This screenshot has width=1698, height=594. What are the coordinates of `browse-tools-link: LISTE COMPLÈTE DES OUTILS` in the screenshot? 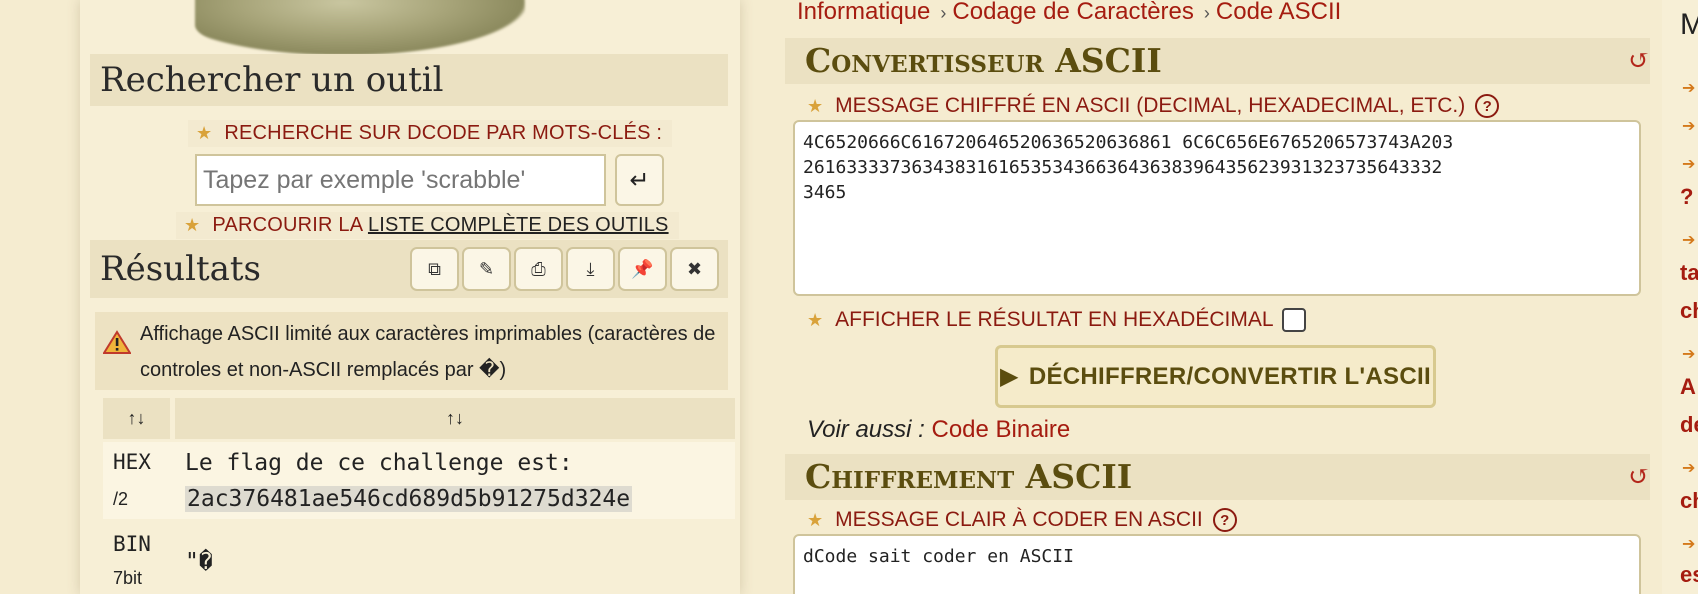 It's located at (518, 225).